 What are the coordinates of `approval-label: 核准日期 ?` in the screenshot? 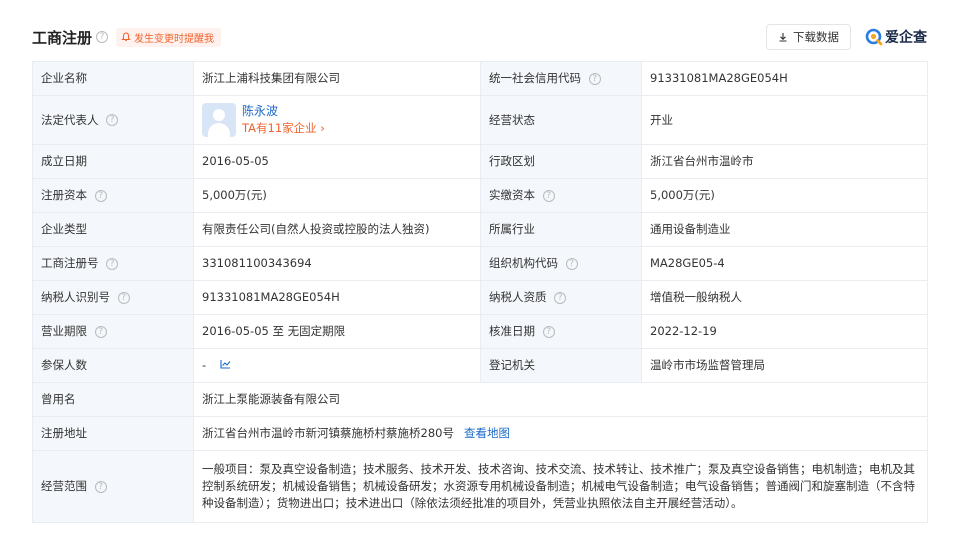 It's located at (561, 331).